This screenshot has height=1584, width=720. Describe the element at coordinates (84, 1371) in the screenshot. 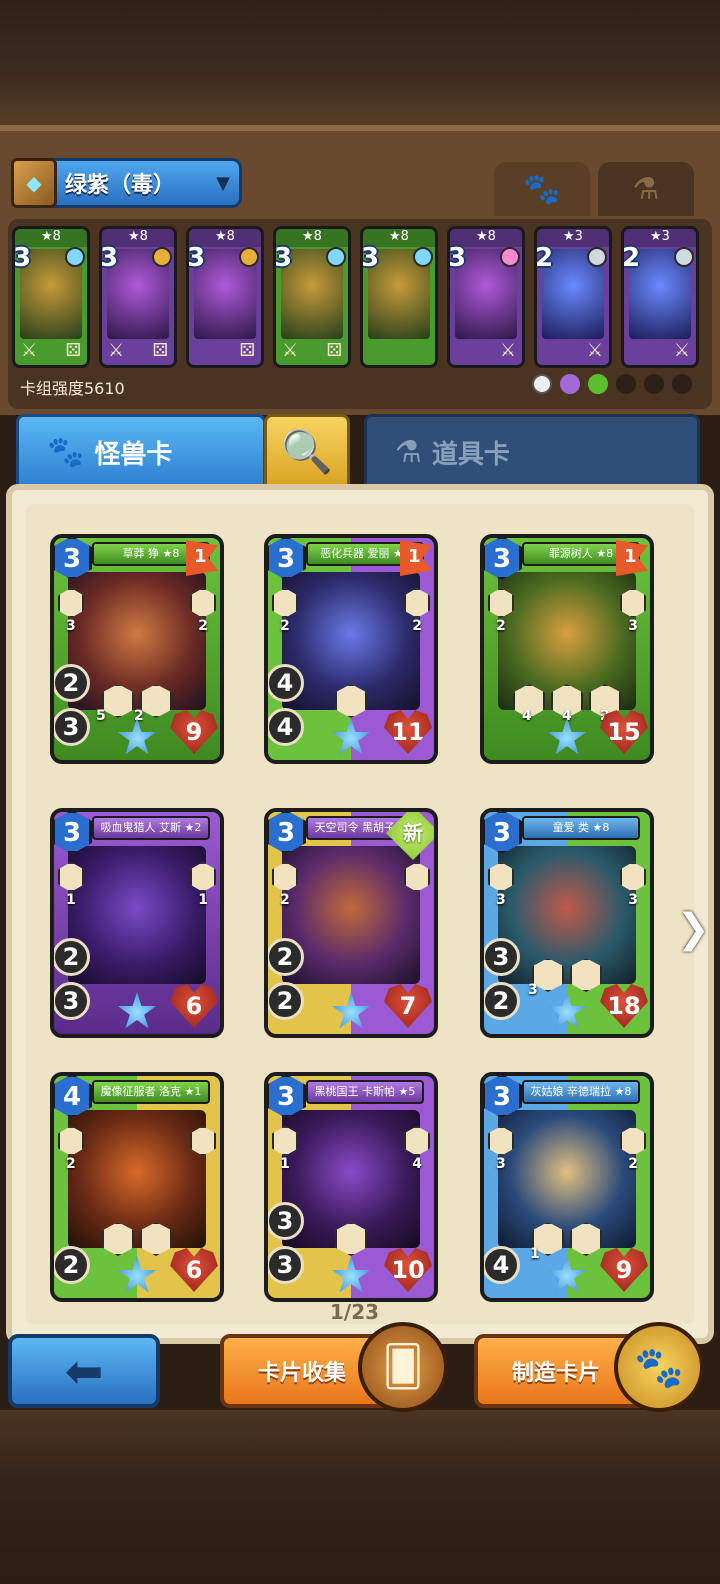

I see `back-button: ⬅` at that location.